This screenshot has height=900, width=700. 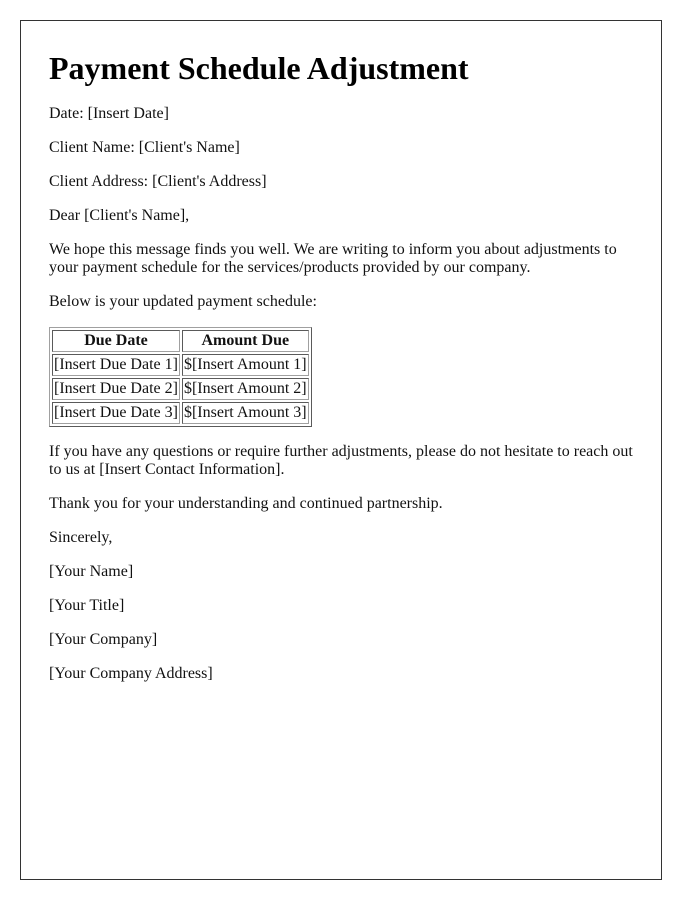 I want to click on signature-company: [Your Company], so click(x=103, y=639).